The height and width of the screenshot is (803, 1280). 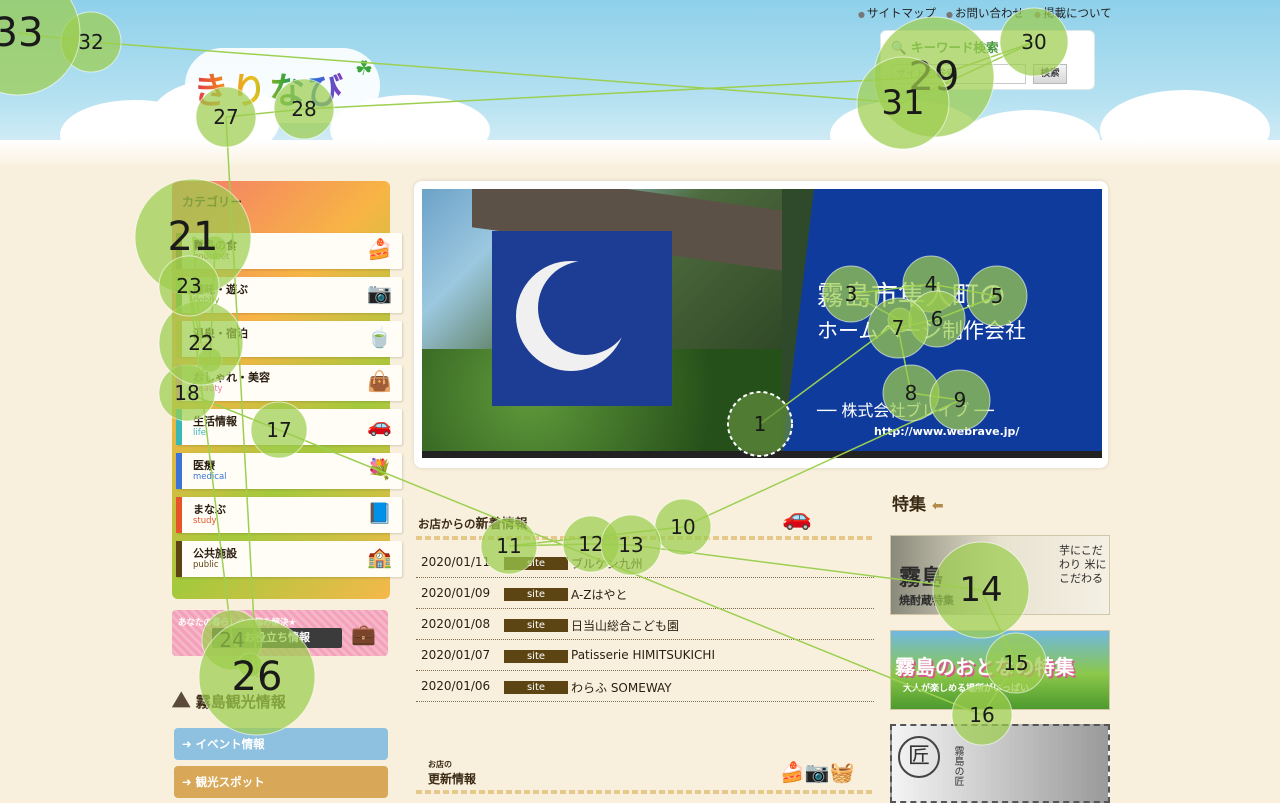 What do you see at coordinates (456, 593) in the screenshot?
I see `news-date: 2020/01/09` at bounding box center [456, 593].